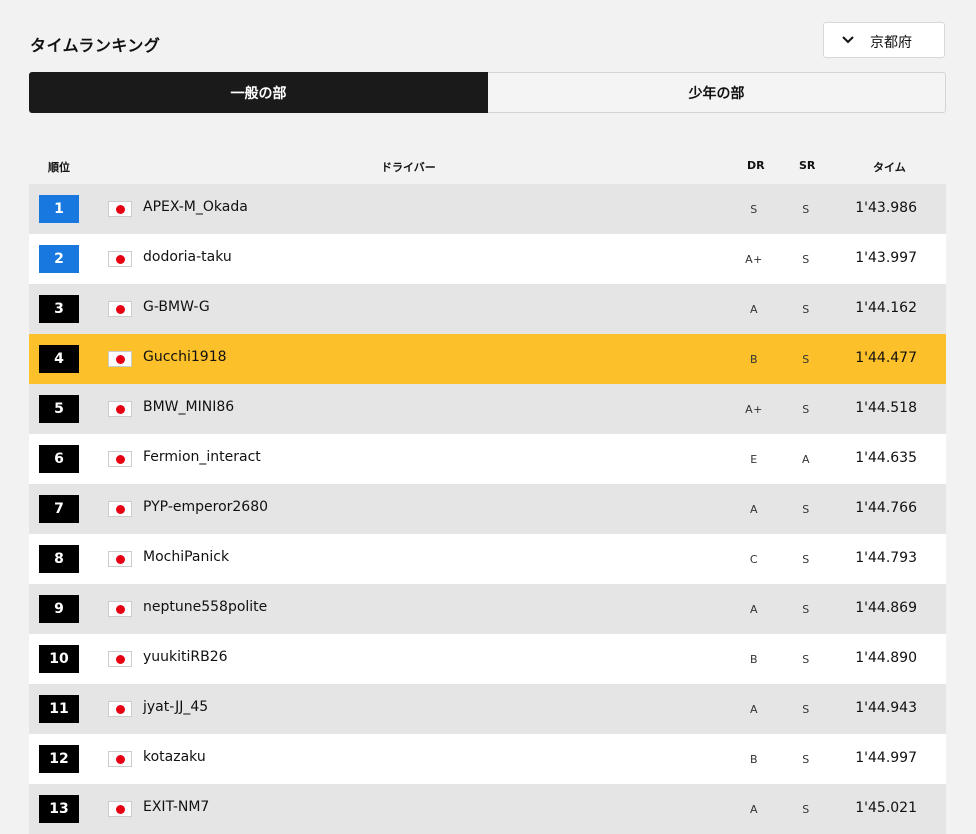  Describe the element at coordinates (886, 758) in the screenshot. I see `lap-time: 1'44.997` at that location.